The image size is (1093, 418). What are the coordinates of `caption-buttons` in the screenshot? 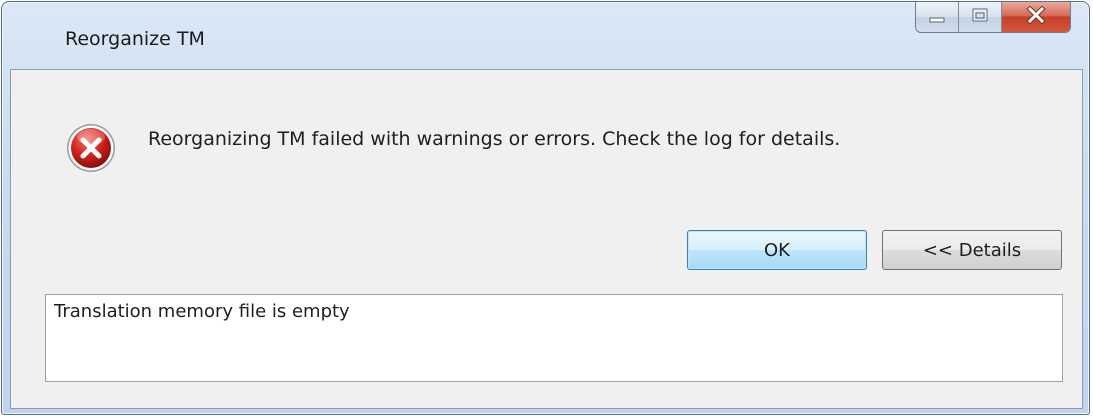 It's located at (993, 17).